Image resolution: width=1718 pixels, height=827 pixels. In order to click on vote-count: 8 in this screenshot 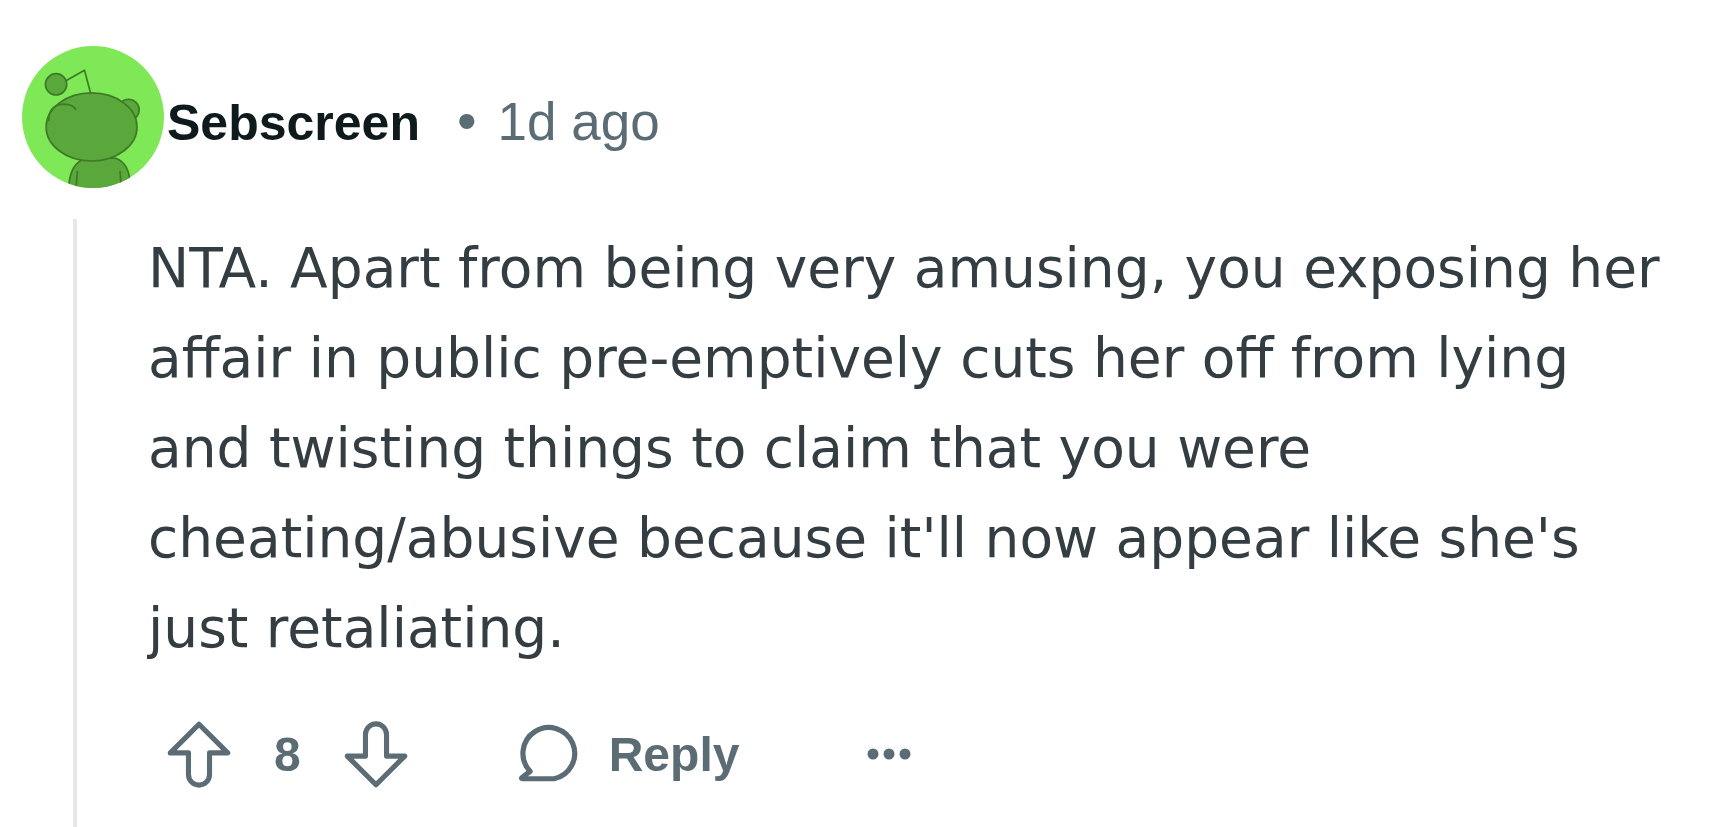, I will do `click(287, 754)`.